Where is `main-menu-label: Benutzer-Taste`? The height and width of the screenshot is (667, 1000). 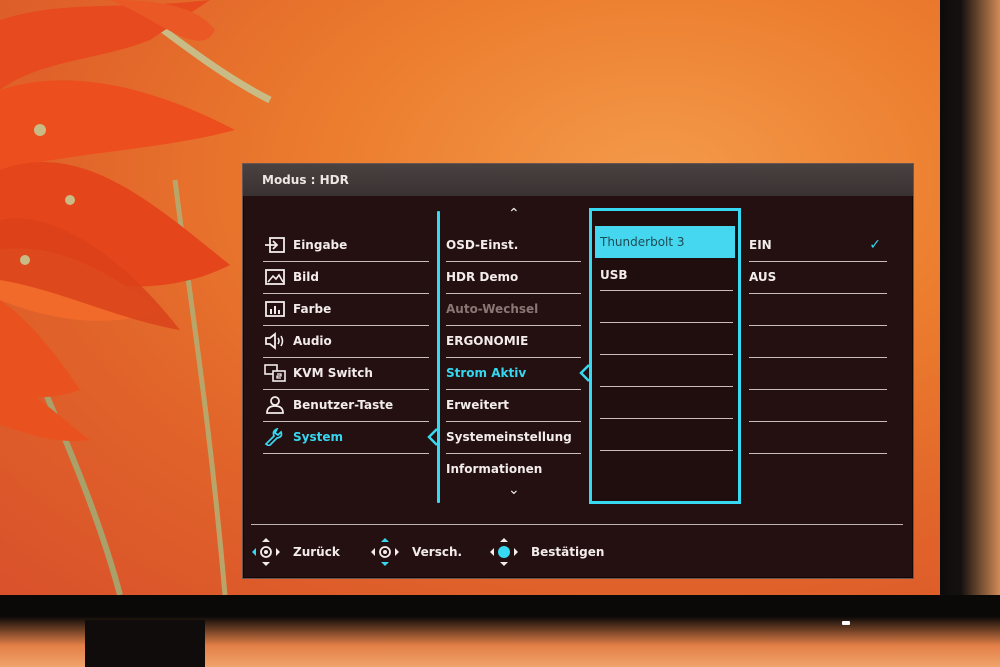 main-menu-label: Benutzer-Taste is located at coordinates (343, 405).